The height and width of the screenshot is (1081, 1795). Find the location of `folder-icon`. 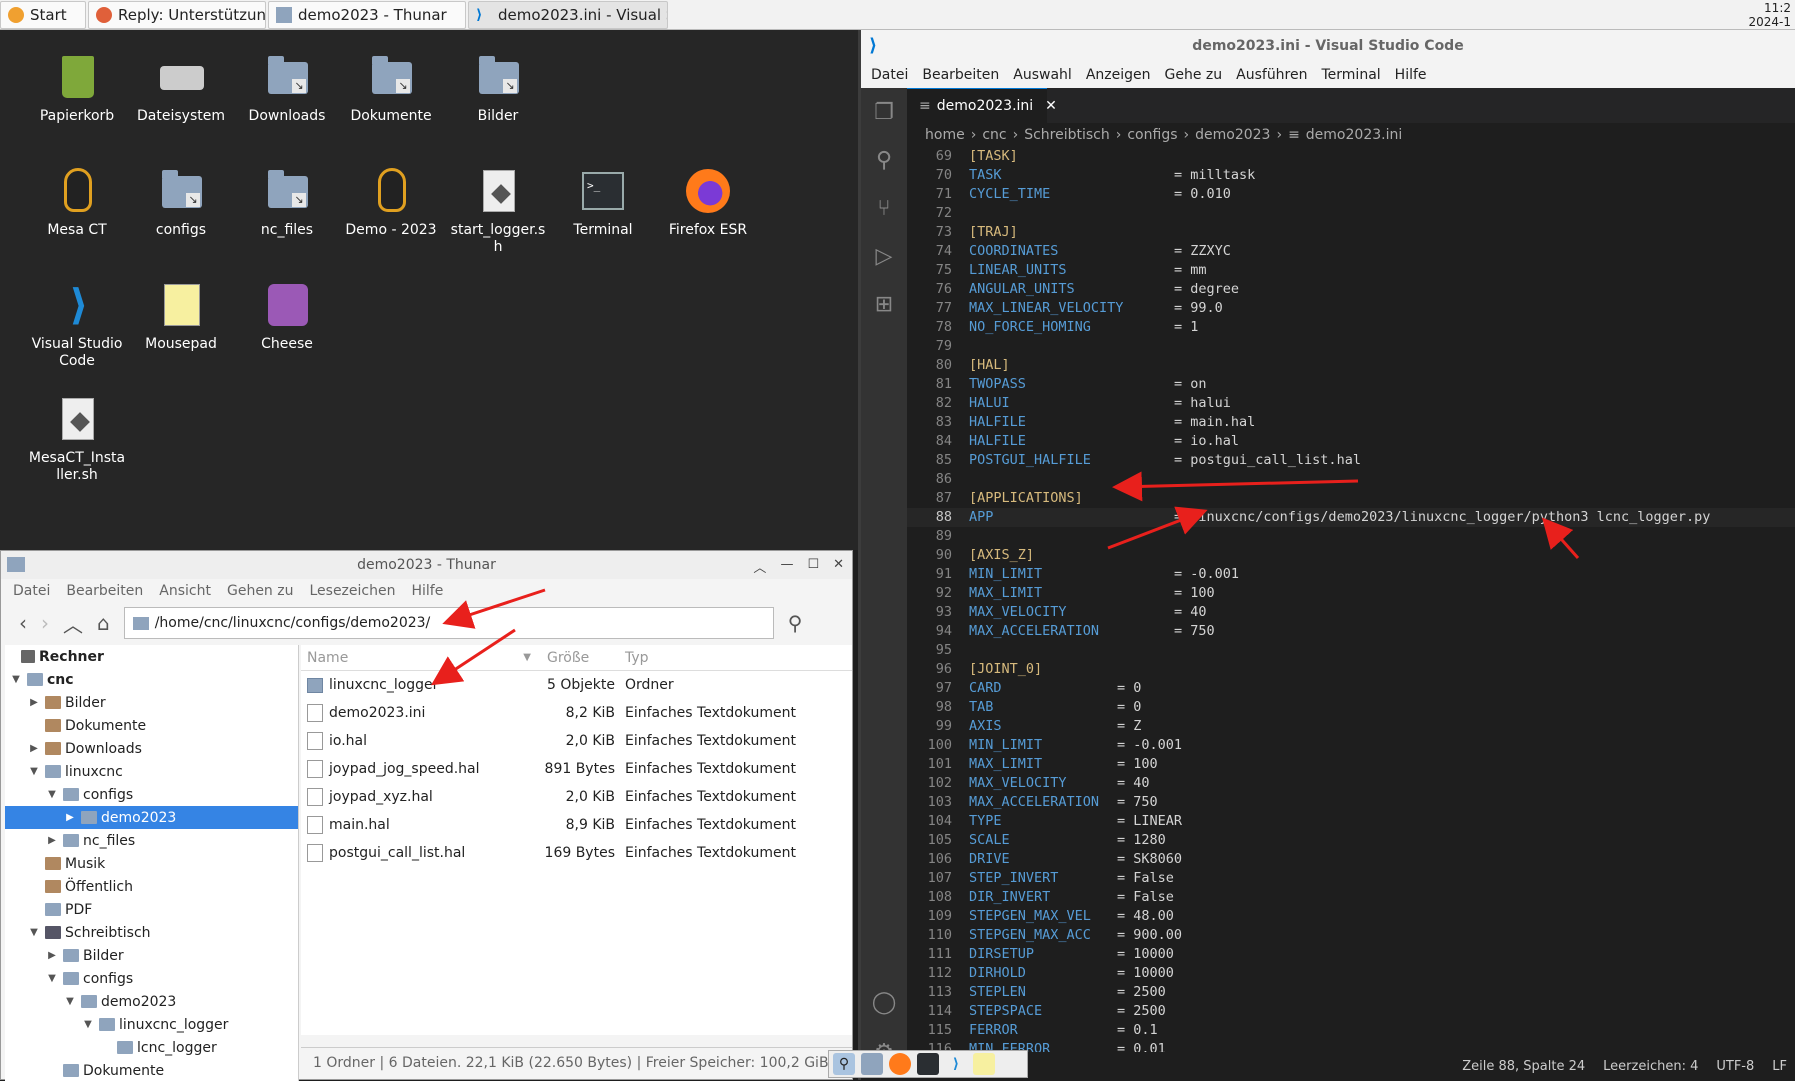

folder-icon is located at coordinates (872, 1064).